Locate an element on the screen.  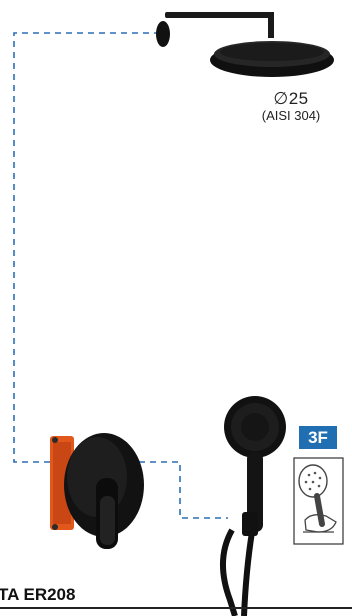
diameter-text: ∅25 is located at coordinates (291, 98).